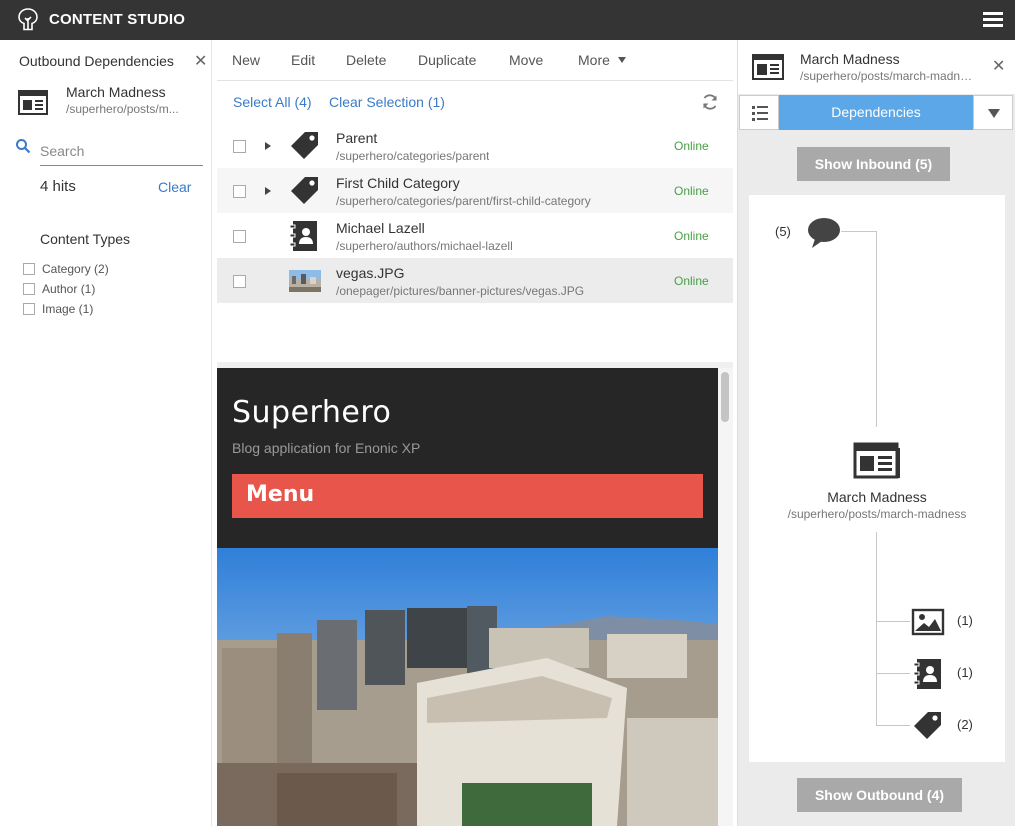  Describe the element at coordinates (303, 60) in the screenshot. I see `edit-button: Edit` at that location.